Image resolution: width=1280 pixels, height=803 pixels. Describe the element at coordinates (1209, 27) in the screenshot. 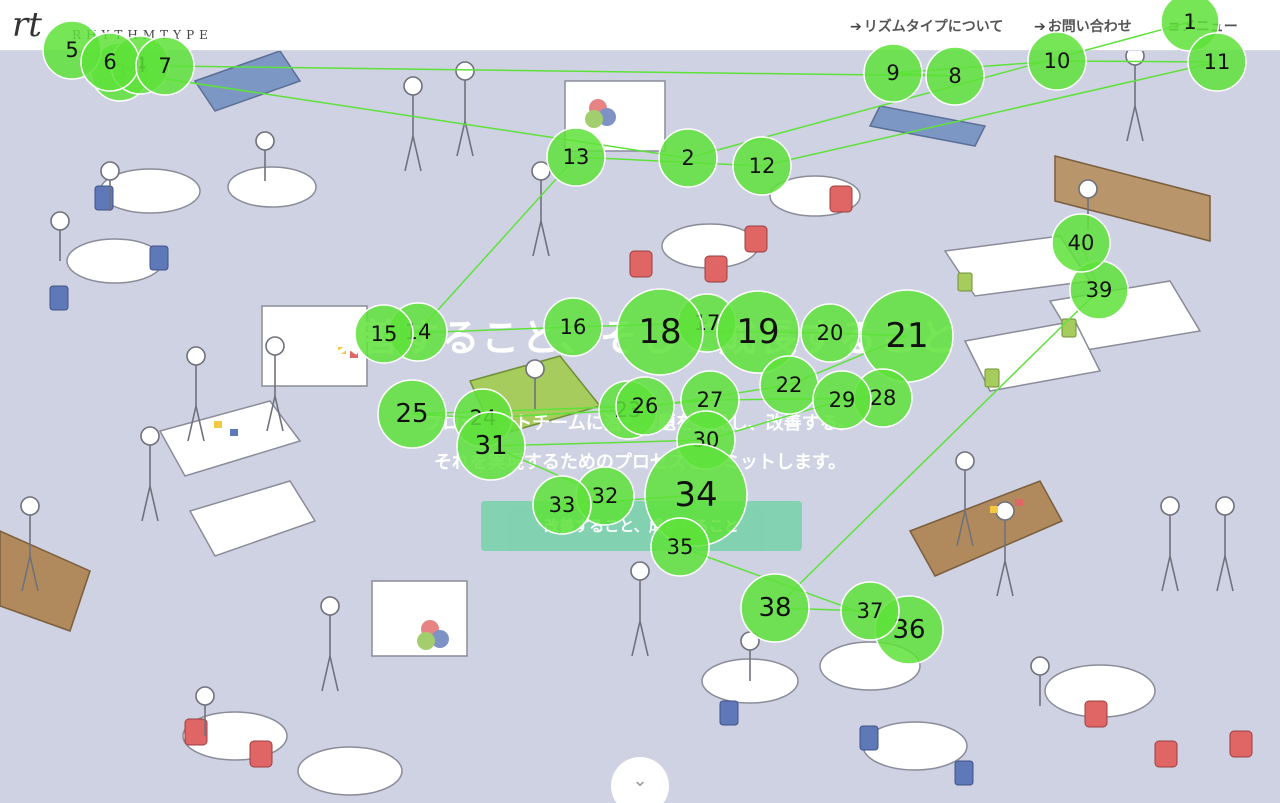

I see `menu-label: メニュー` at that location.